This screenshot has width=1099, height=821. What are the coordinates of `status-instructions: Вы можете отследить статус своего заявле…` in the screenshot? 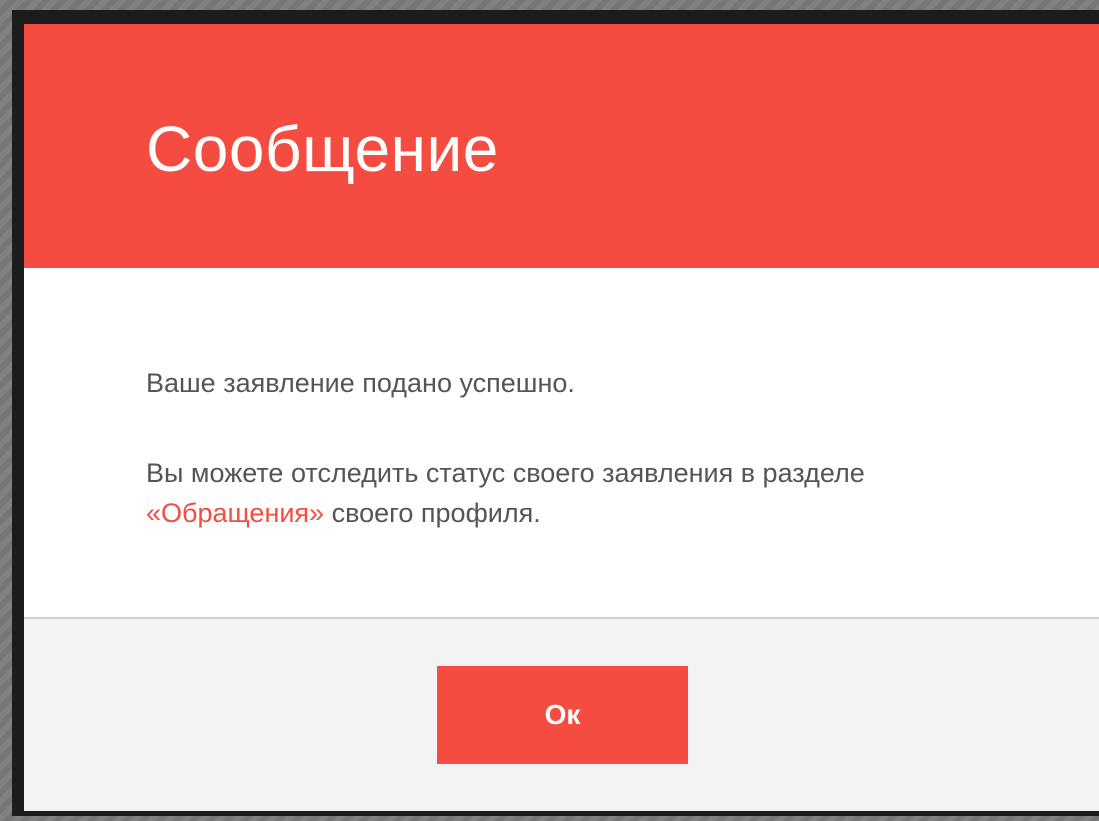 It's located at (556, 493).